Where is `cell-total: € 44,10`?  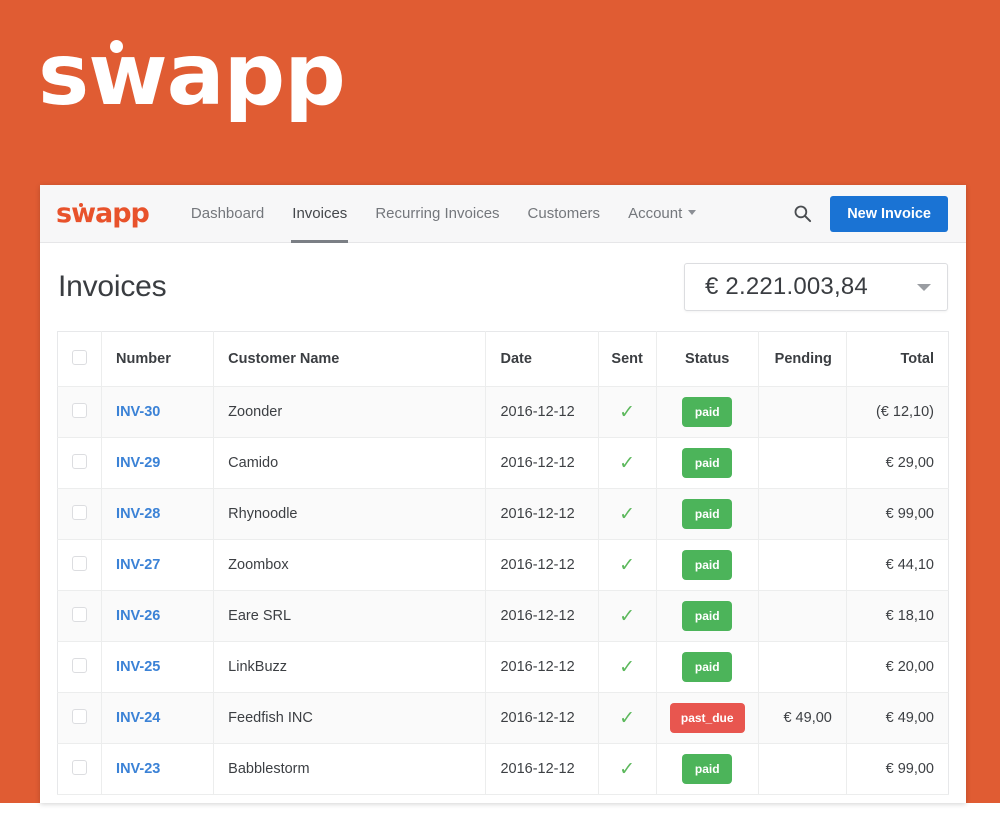 cell-total: € 44,10 is located at coordinates (897, 565).